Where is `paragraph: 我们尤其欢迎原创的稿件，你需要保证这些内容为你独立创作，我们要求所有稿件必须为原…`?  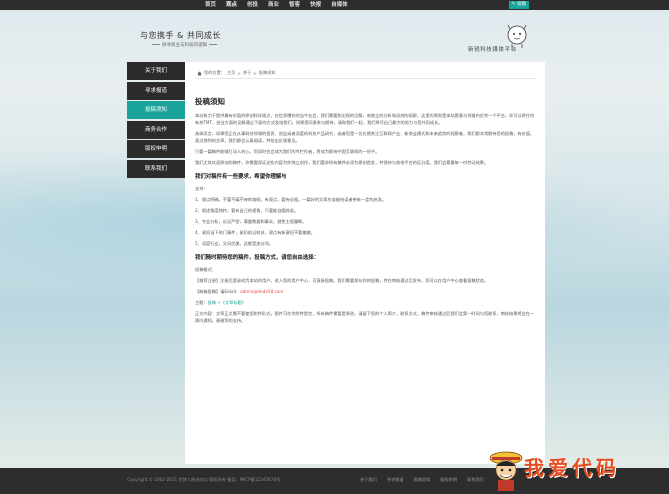
paragraph: 我们尤其欢迎原创的稿件，你需要保证这些内容为你独立创作，我们要求所有稿件必须为原… is located at coordinates (342, 162).